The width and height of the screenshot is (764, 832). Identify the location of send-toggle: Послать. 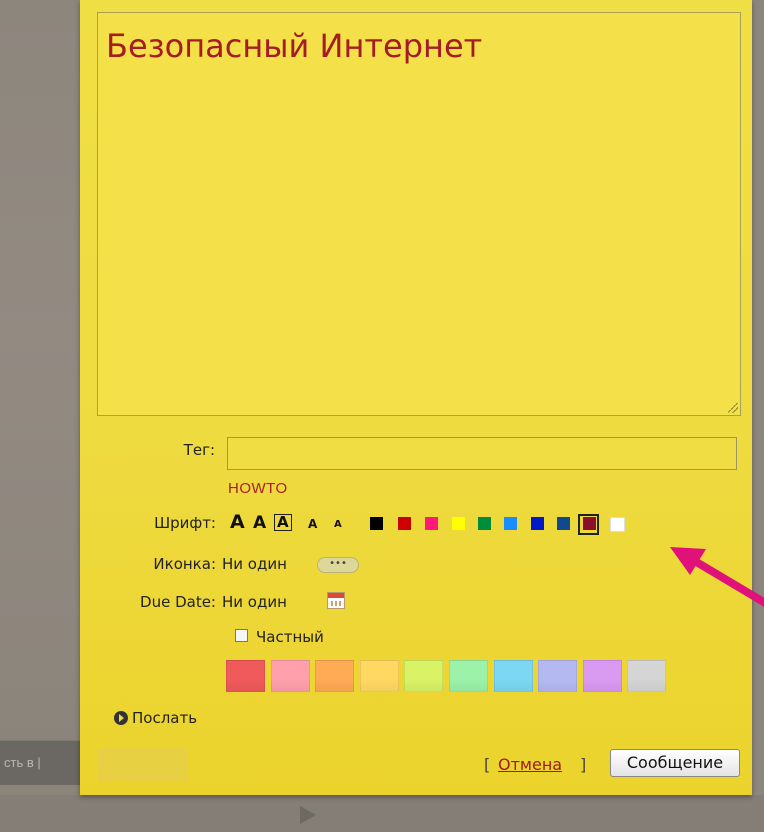
(164, 718).